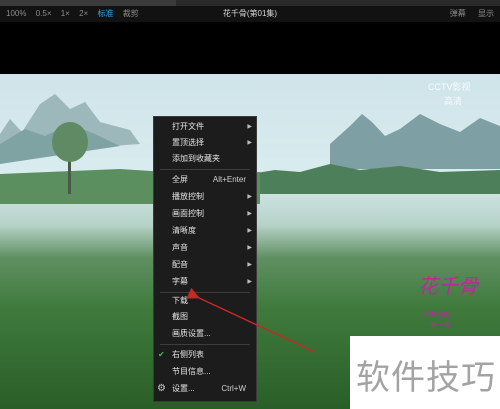  What do you see at coordinates (448, 286) in the screenshot?
I see `show-logo: 花千骨` at bounding box center [448, 286].